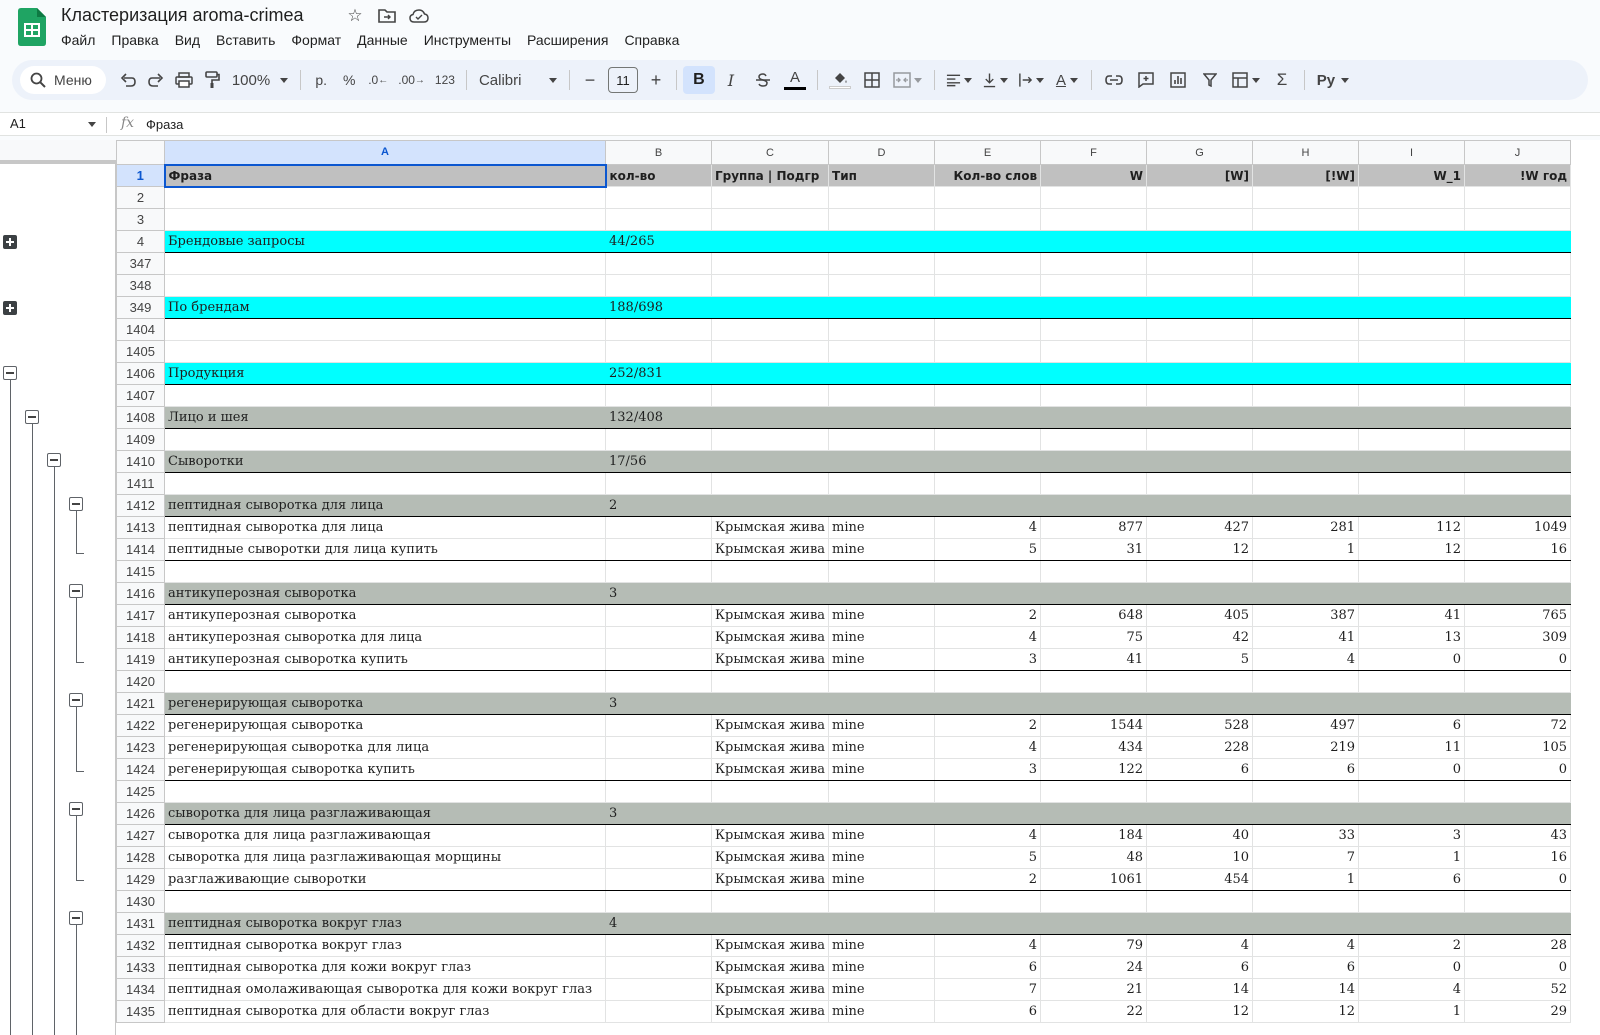  What do you see at coordinates (128, 80) in the screenshot?
I see `undo-icon` at bounding box center [128, 80].